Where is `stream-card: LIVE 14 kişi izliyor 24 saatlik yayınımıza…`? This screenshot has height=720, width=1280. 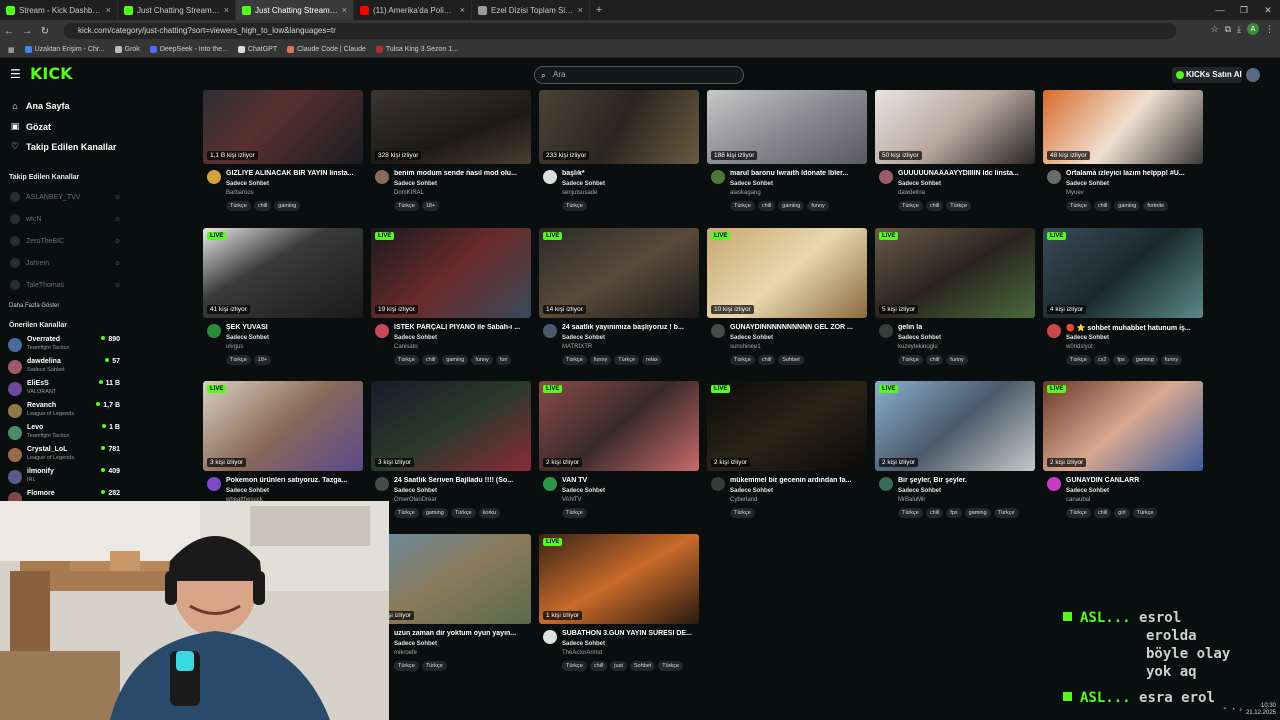
stream-card: LIVE 14 kişi izliyor 24 saatlik yayınımıza… is located at coordinates (619, 302).